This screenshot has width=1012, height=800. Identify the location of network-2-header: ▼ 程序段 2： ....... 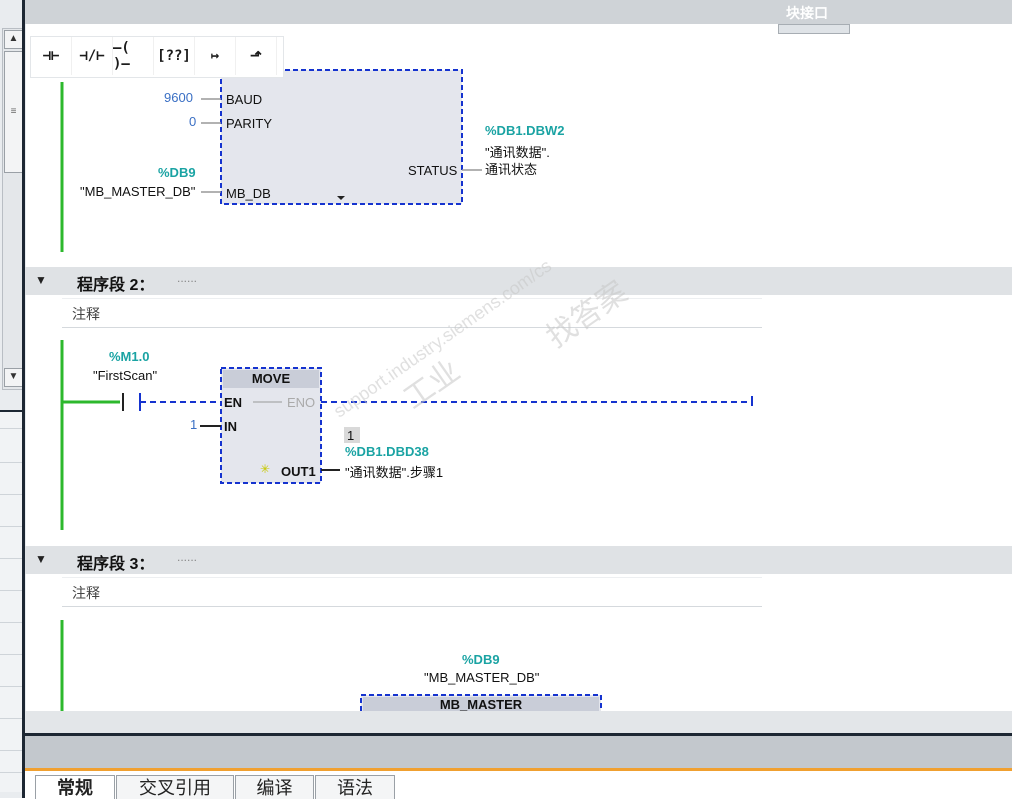
(518, 281).